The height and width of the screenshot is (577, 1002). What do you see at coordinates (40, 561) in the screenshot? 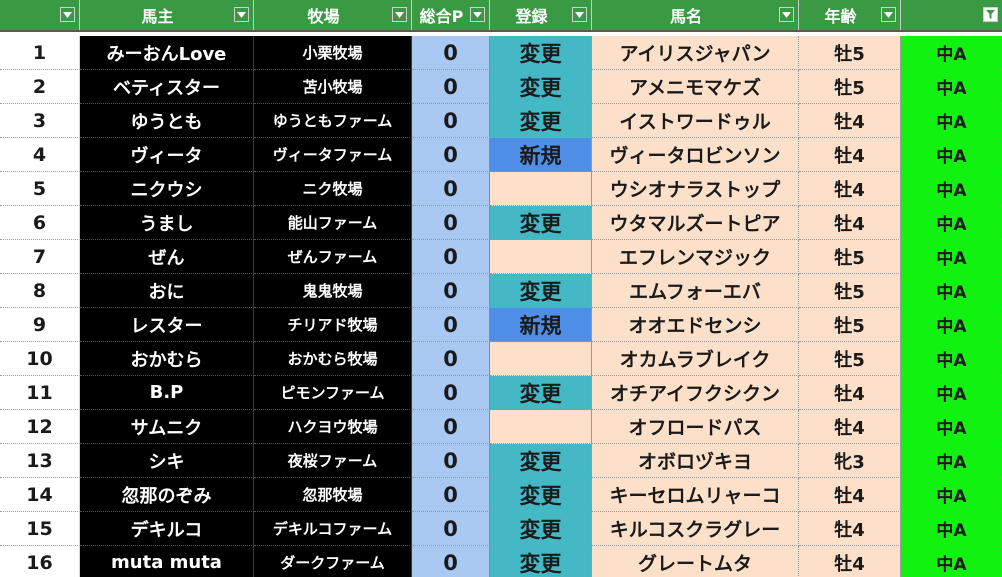
I see `row-number-cell: 16` at bounding box center [40, 561].